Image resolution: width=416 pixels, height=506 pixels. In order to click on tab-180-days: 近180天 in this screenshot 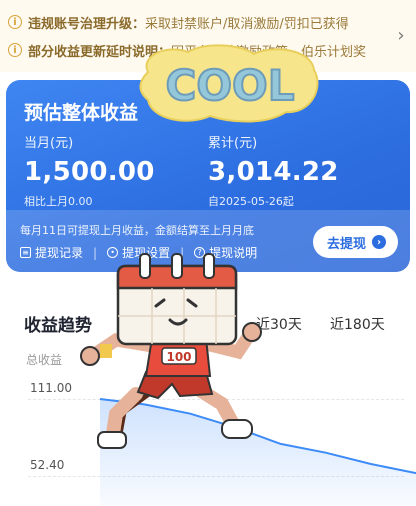, I will do `click(357, 324)`.